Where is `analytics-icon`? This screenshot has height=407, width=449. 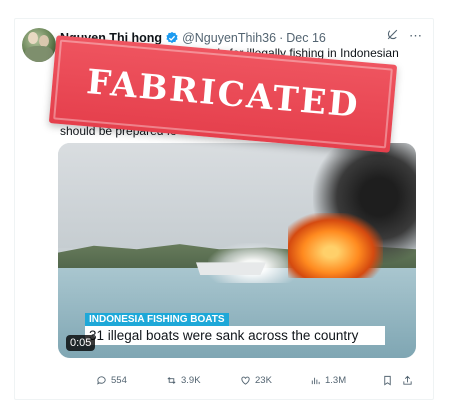 analytics-icon is located at coordinates (315, 381).